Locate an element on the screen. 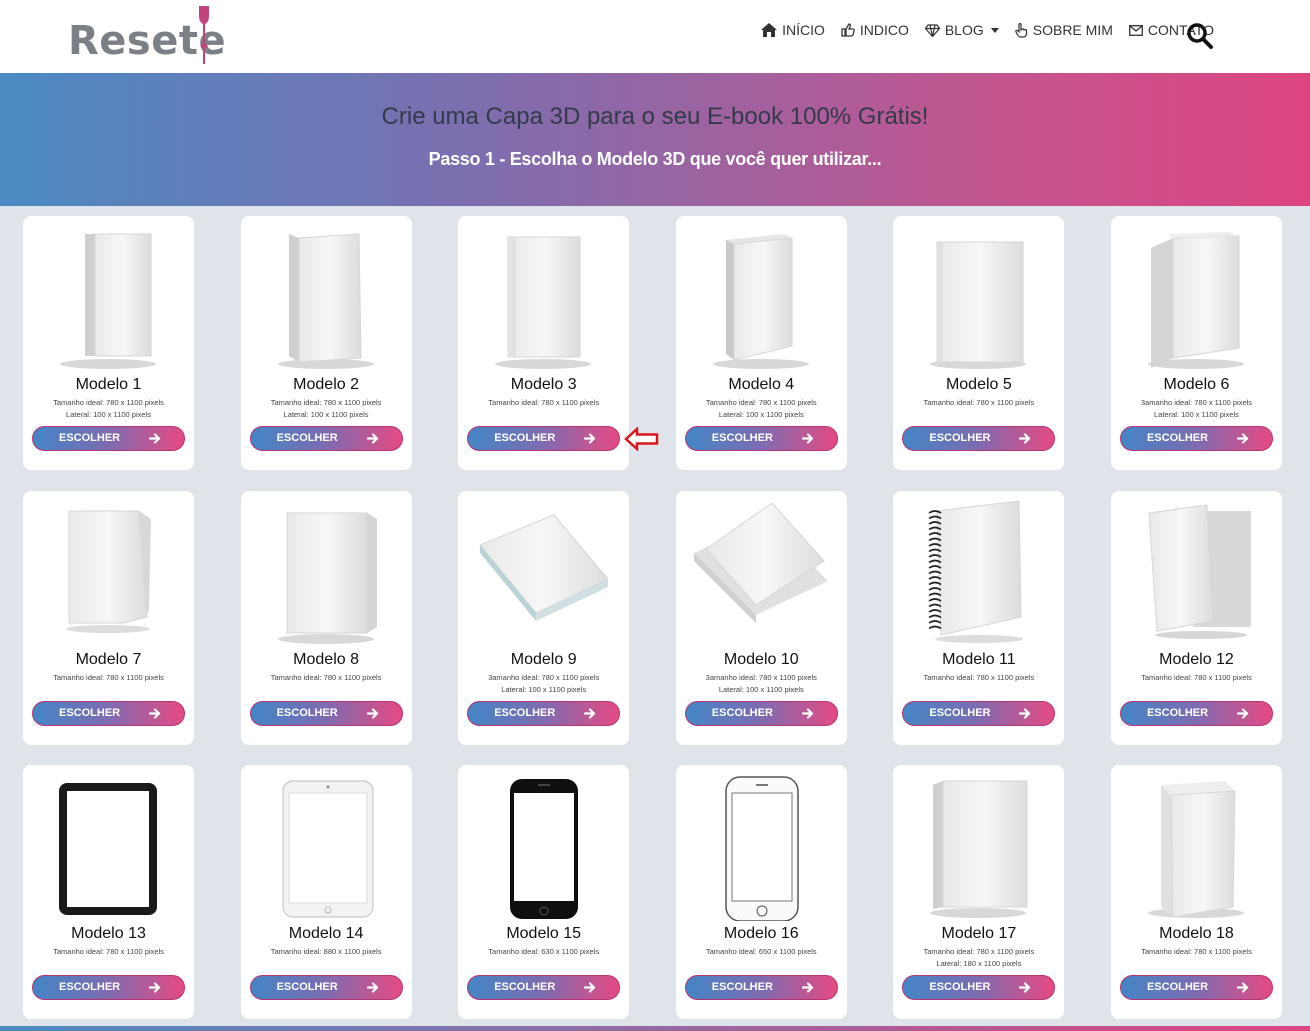 This screenshot has width=1310, height=1031. nav-item-blog: BLOG is located at coordinates (961, 30).